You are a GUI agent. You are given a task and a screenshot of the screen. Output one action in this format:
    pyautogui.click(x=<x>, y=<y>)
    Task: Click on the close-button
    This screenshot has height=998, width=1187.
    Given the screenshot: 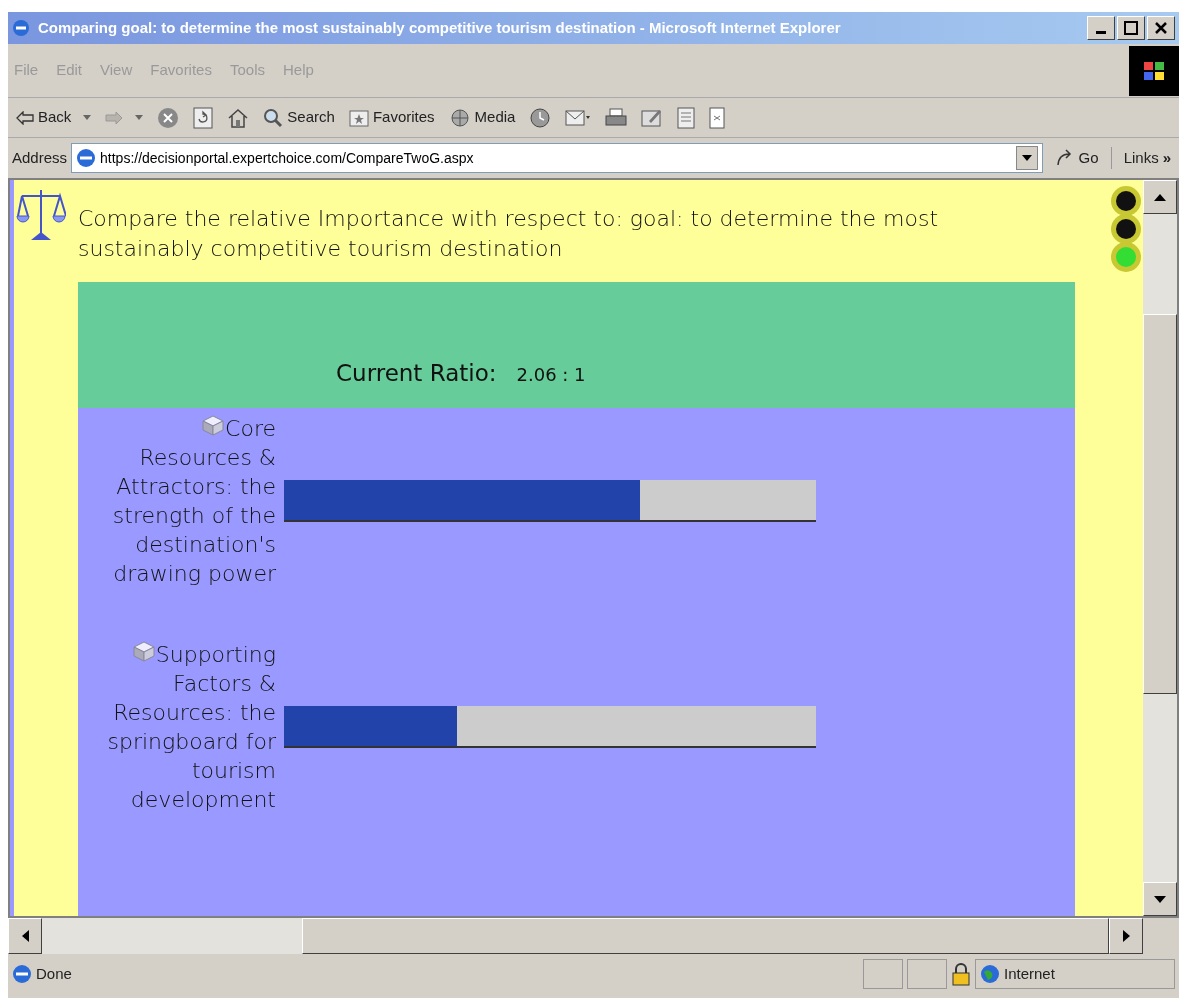 What is the action you would take?
    pyautogui.click(x=1161, y=28)
    